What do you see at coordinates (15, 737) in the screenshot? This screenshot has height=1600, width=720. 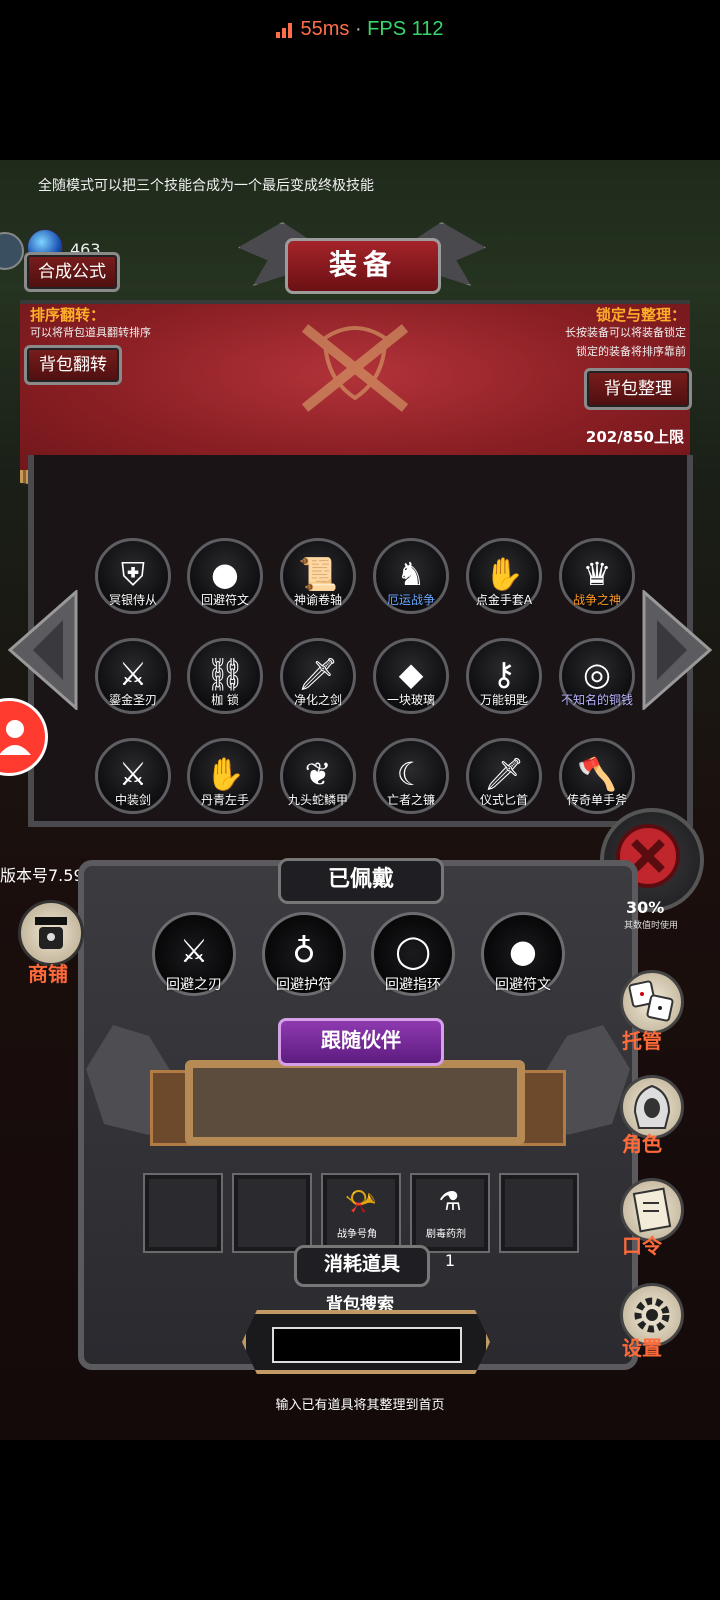 I see `user-icon` at bounding box center [15, 737].